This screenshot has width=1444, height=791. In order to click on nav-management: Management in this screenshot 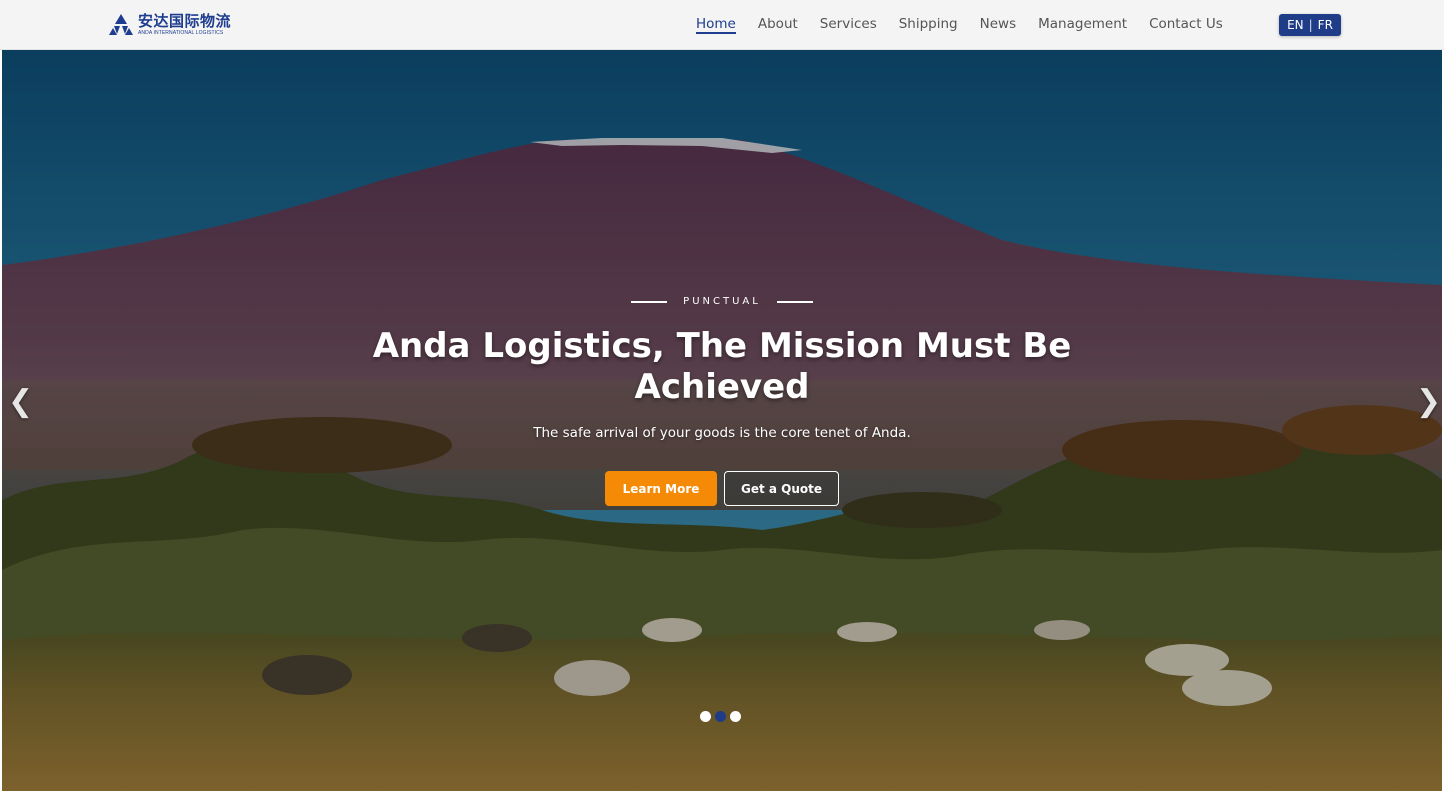, I will do `click(1082, 25)`.